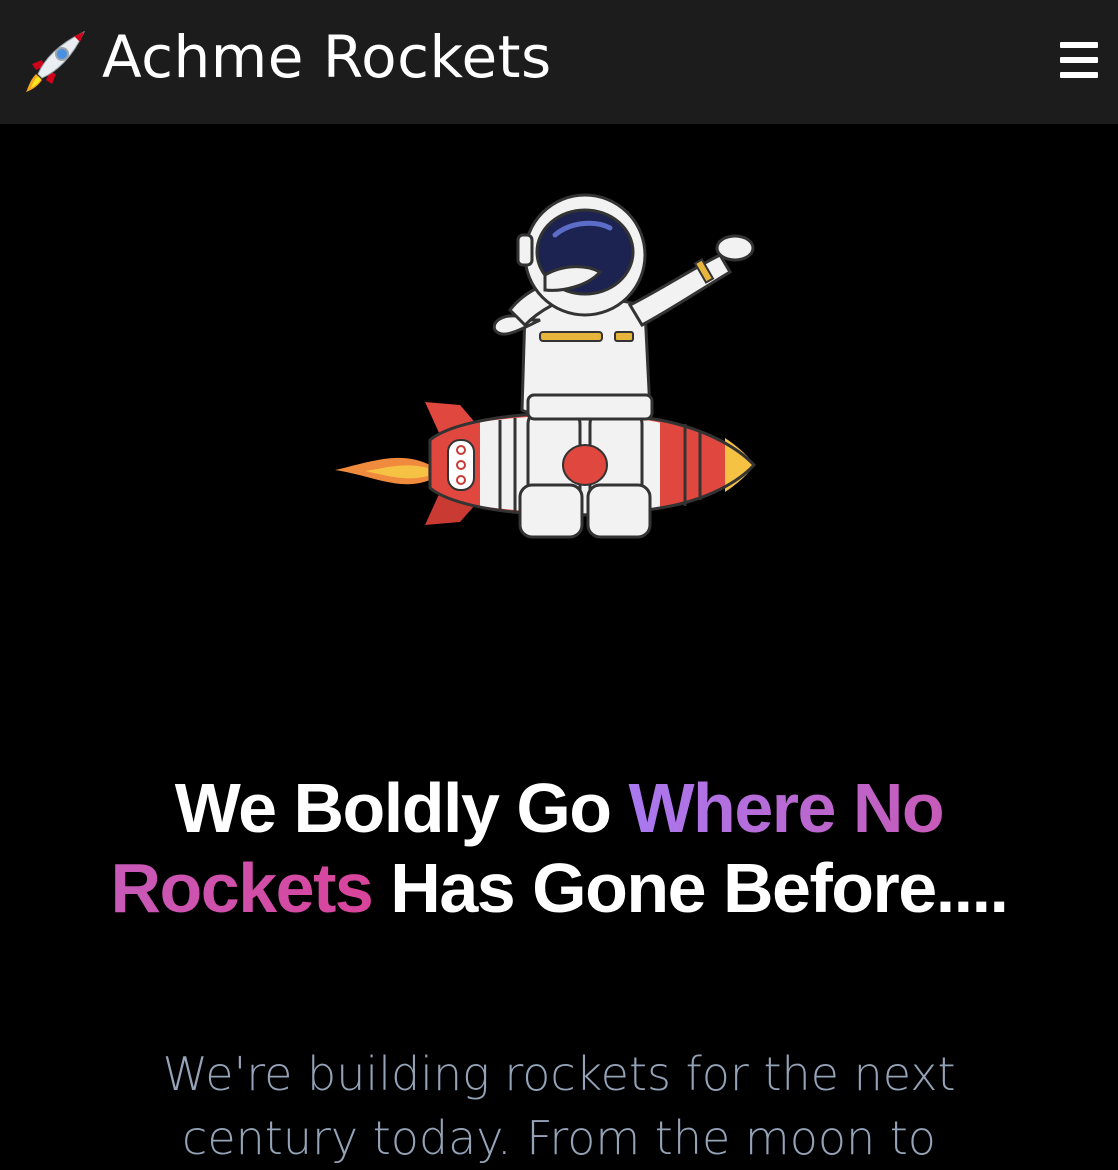  I want to click on brand-name: Achme Rockets, so click(327, 57).